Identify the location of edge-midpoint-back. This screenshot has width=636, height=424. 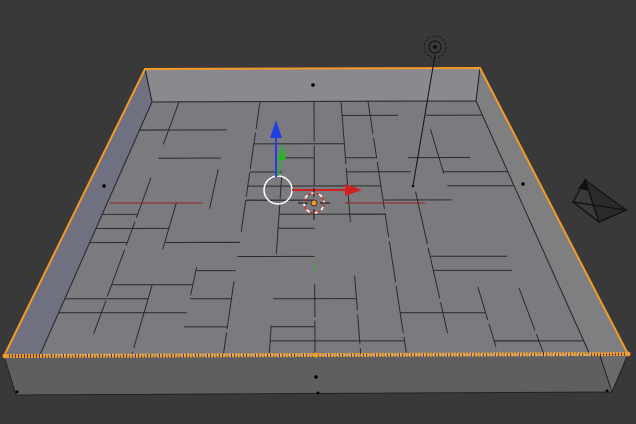
(313, 85).